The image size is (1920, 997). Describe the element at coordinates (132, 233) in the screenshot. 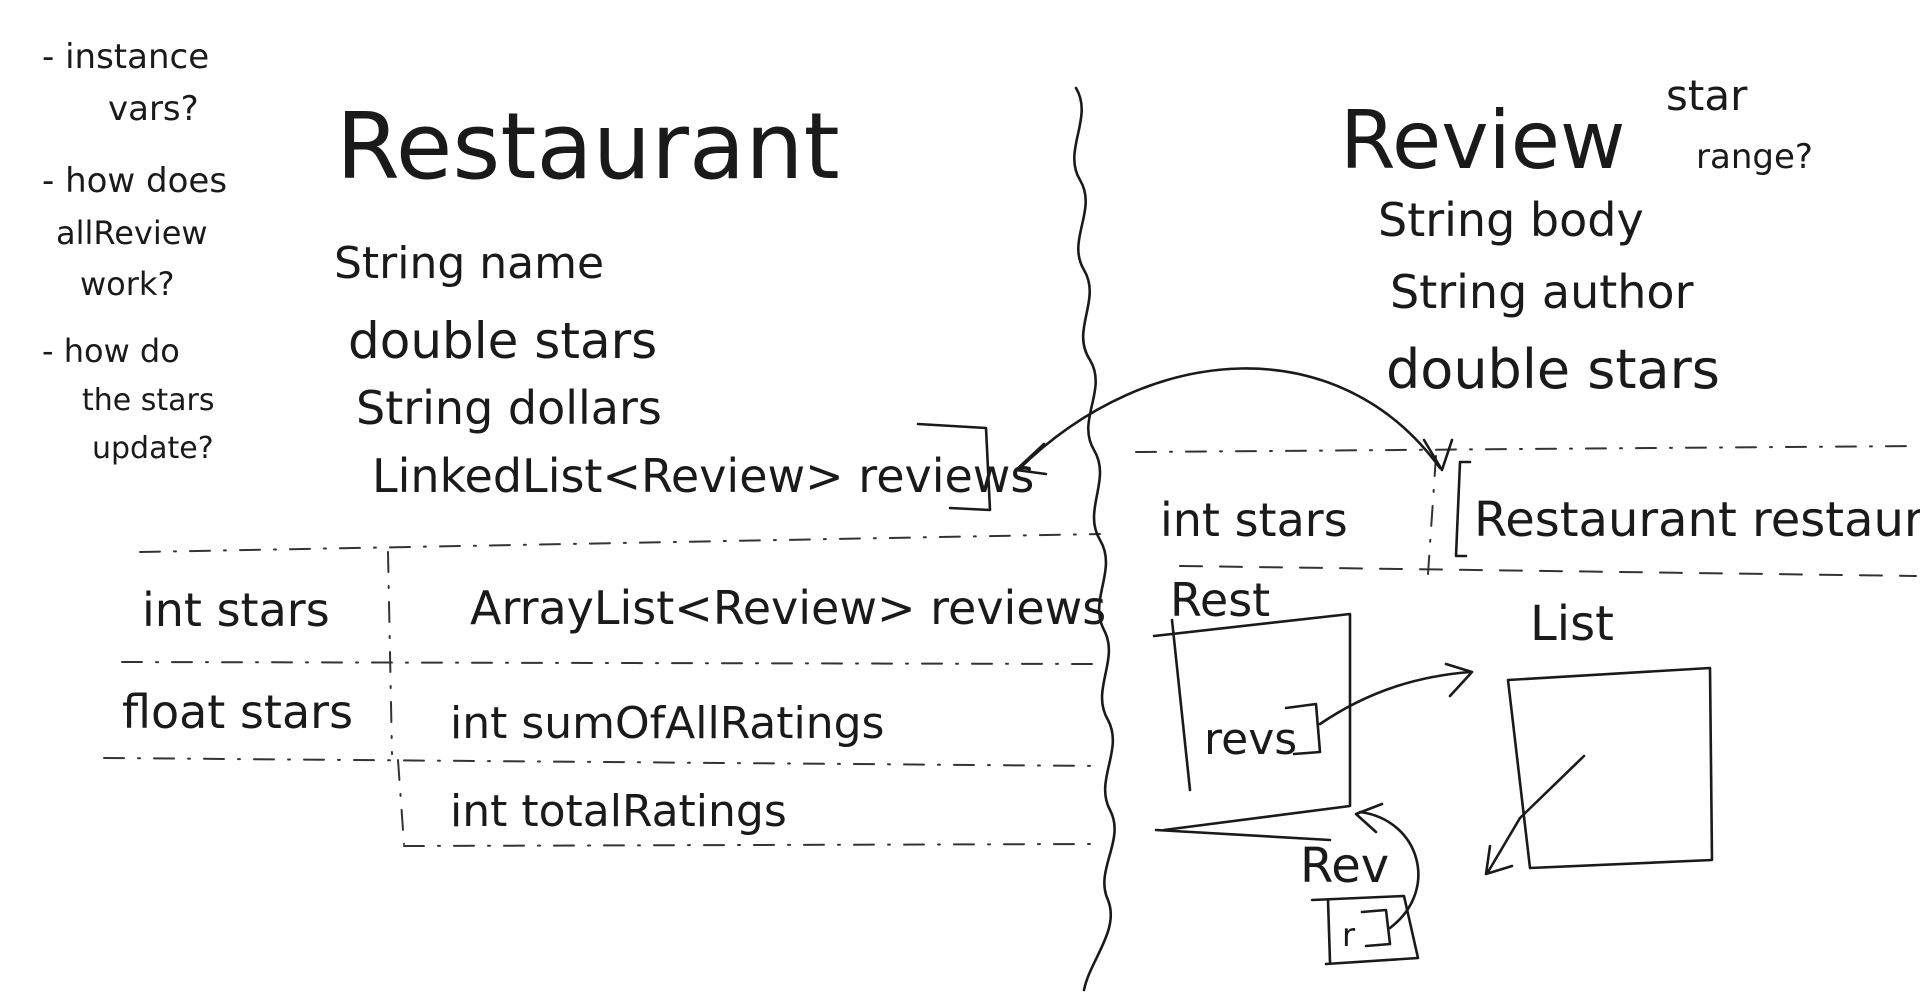

I see `note-allreview: allReview` at that location.